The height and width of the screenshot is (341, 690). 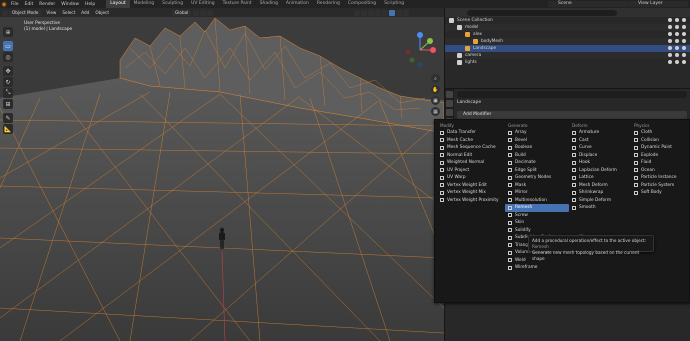 What do you see at coordinates (660, 133) in the screenshot?
I see `menu-item-cloth: Cloth` at bounding box center [660, 133].